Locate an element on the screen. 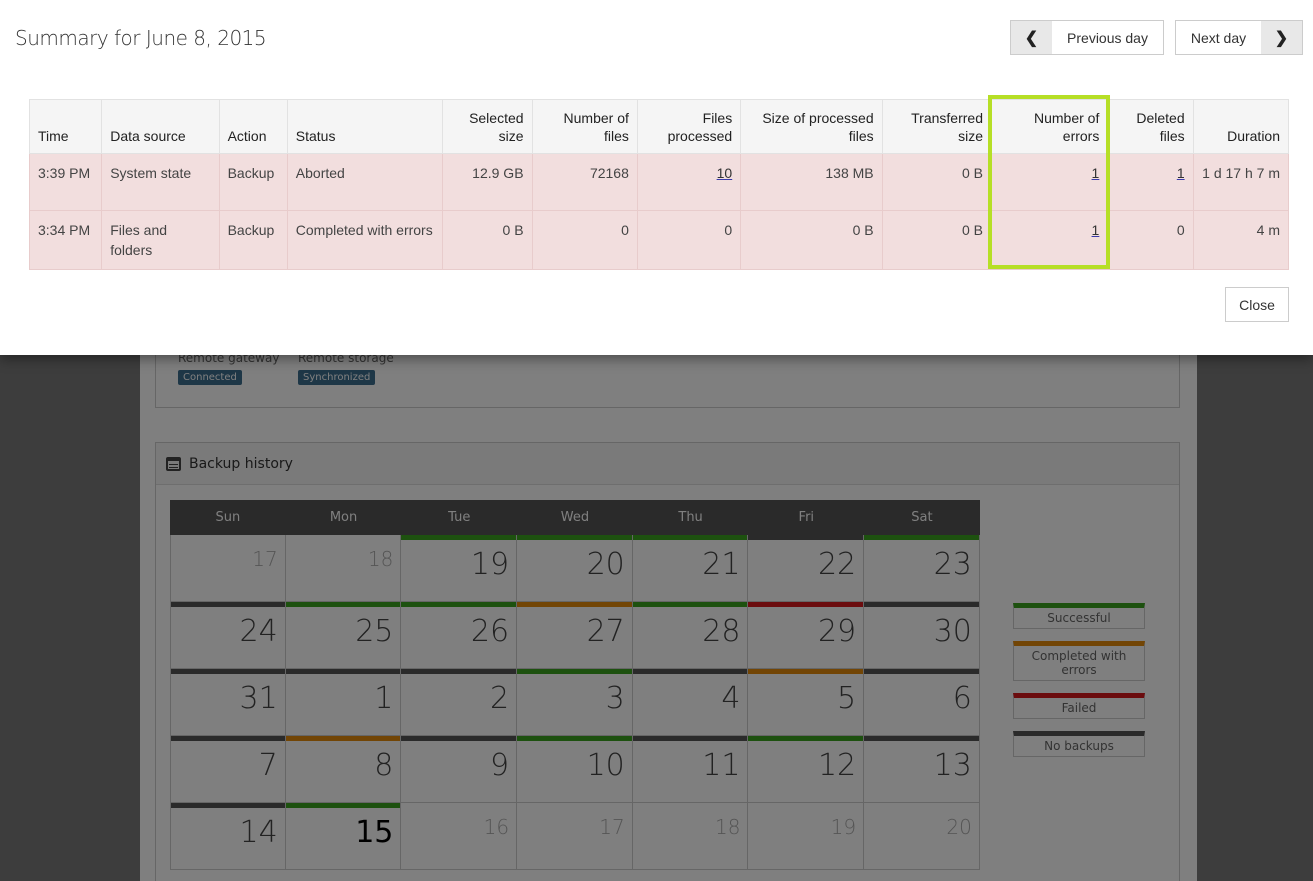  detail-link: 10 is located at coordinates (725, 173).